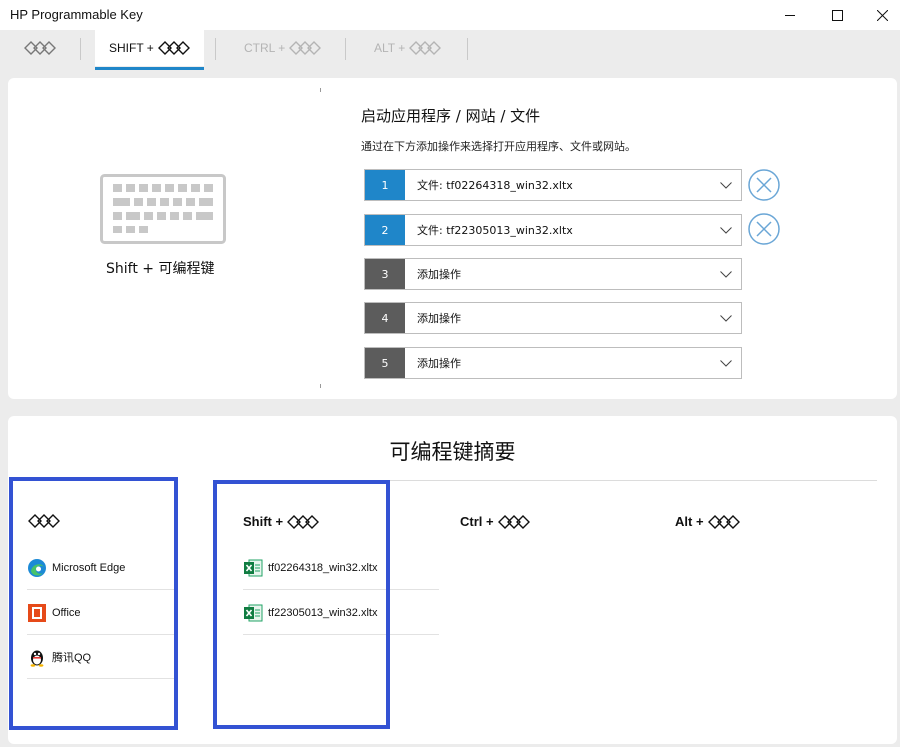 The height and width of the screenshot is (747, 900). What do you see at coordinates (163, 209) in the screenshot?
I see `keyboard-icon` at bounding box center [163, 209].